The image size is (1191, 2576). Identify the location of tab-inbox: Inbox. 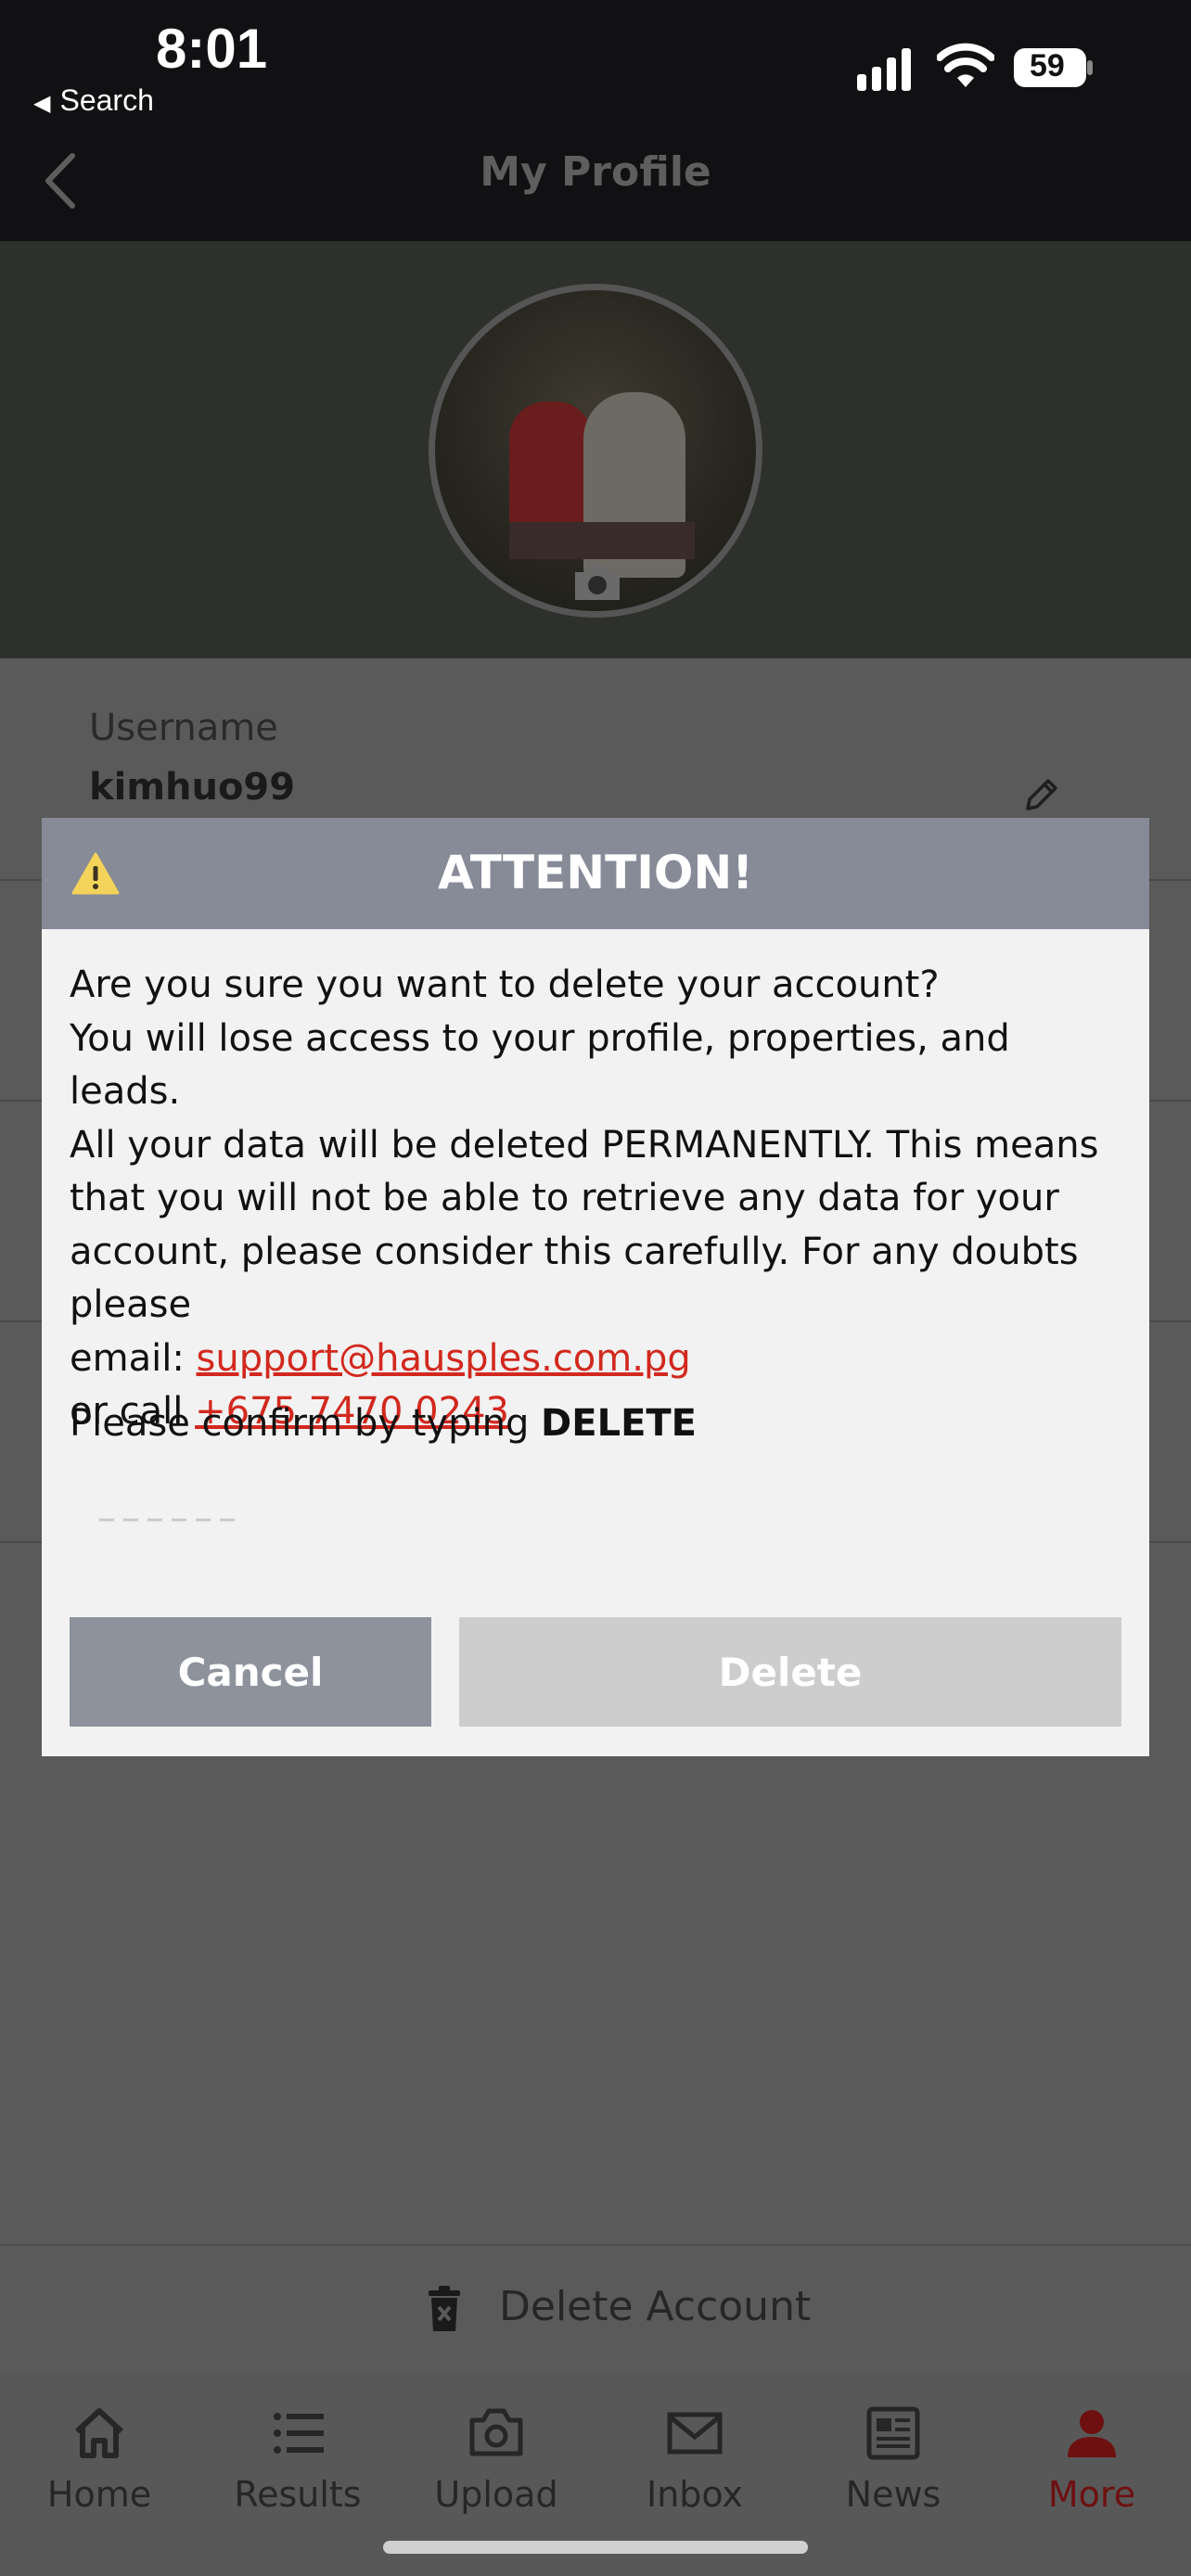
(695, 2449).